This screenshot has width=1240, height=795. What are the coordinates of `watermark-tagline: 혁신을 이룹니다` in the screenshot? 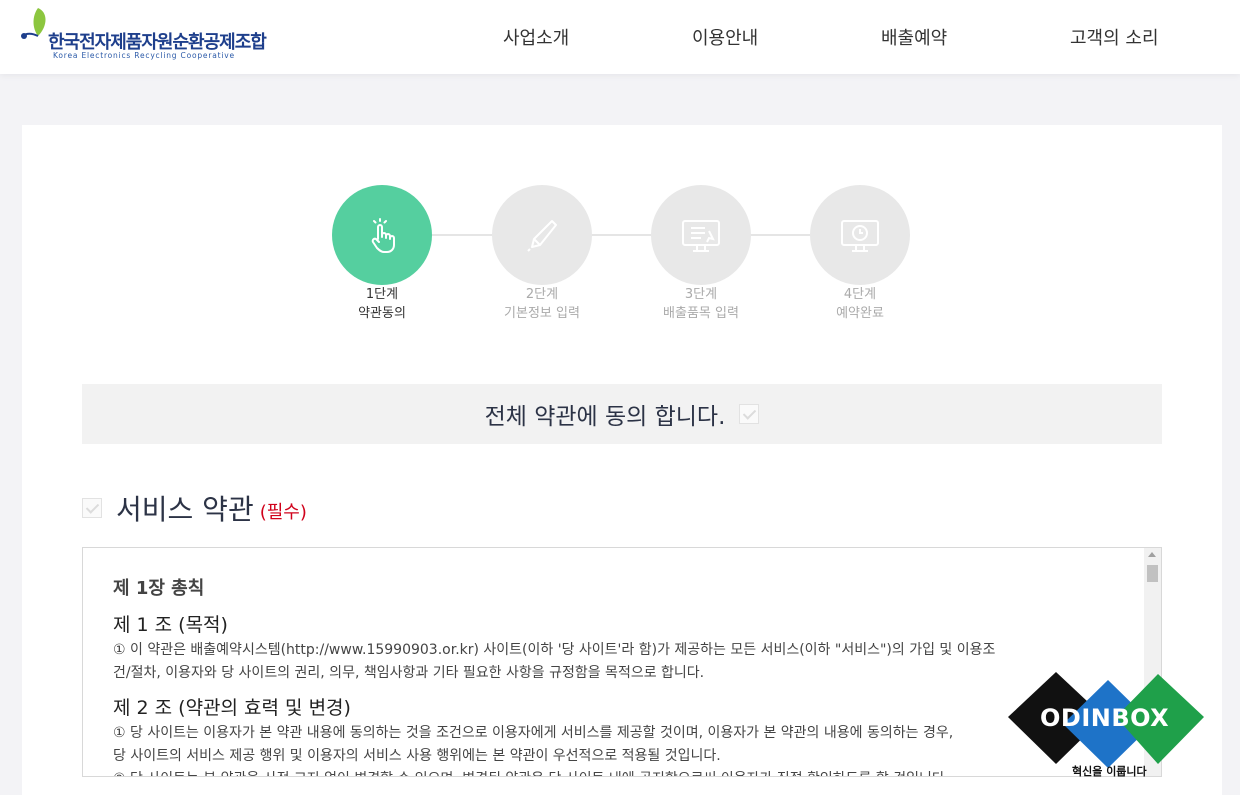 It's located at (1109, 771).